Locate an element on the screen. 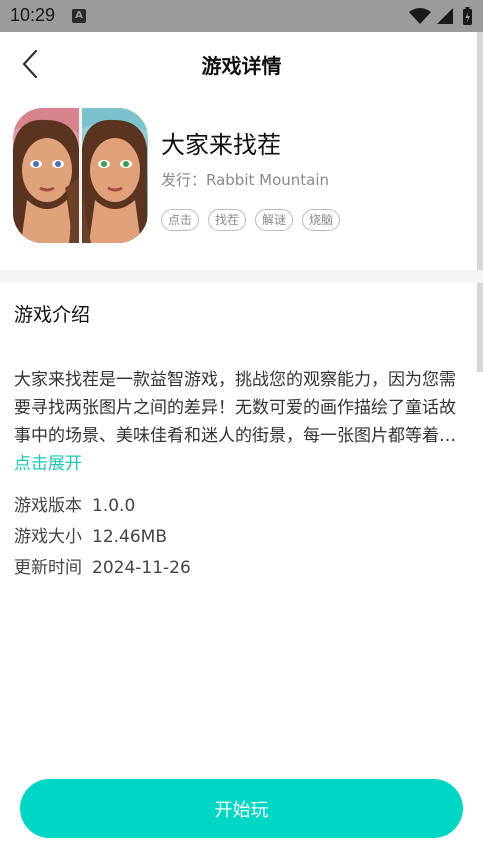 Image resolution: width=483 pixels, height=858 pixels. status-icons is located at coordinates (442, 16).